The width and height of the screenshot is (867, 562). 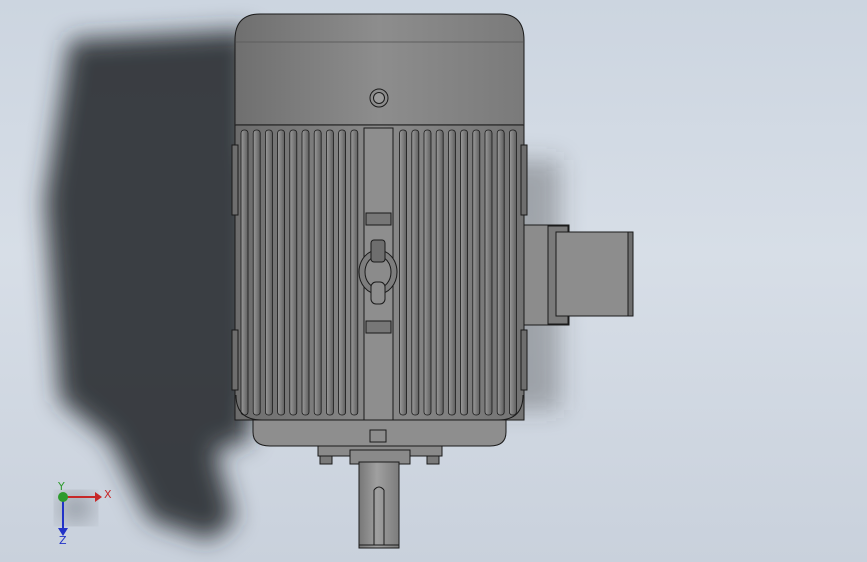 I want to click on x-axis-label: X, so click(x=108, y=494).